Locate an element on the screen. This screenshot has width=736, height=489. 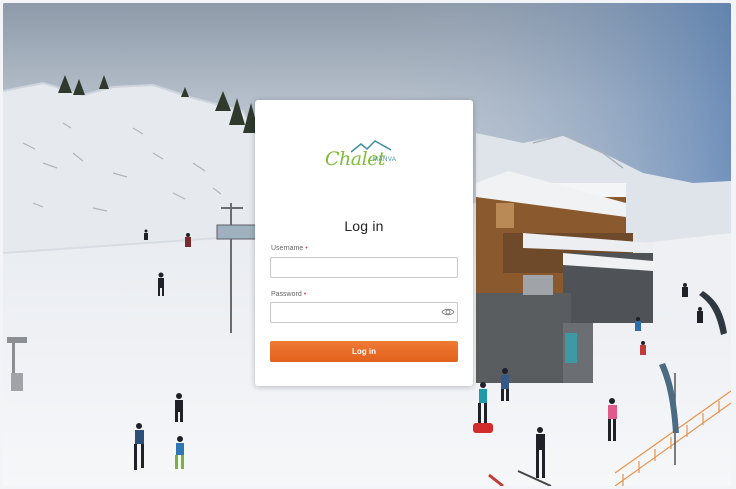
eye-icon is located at coordinates (448, 312).